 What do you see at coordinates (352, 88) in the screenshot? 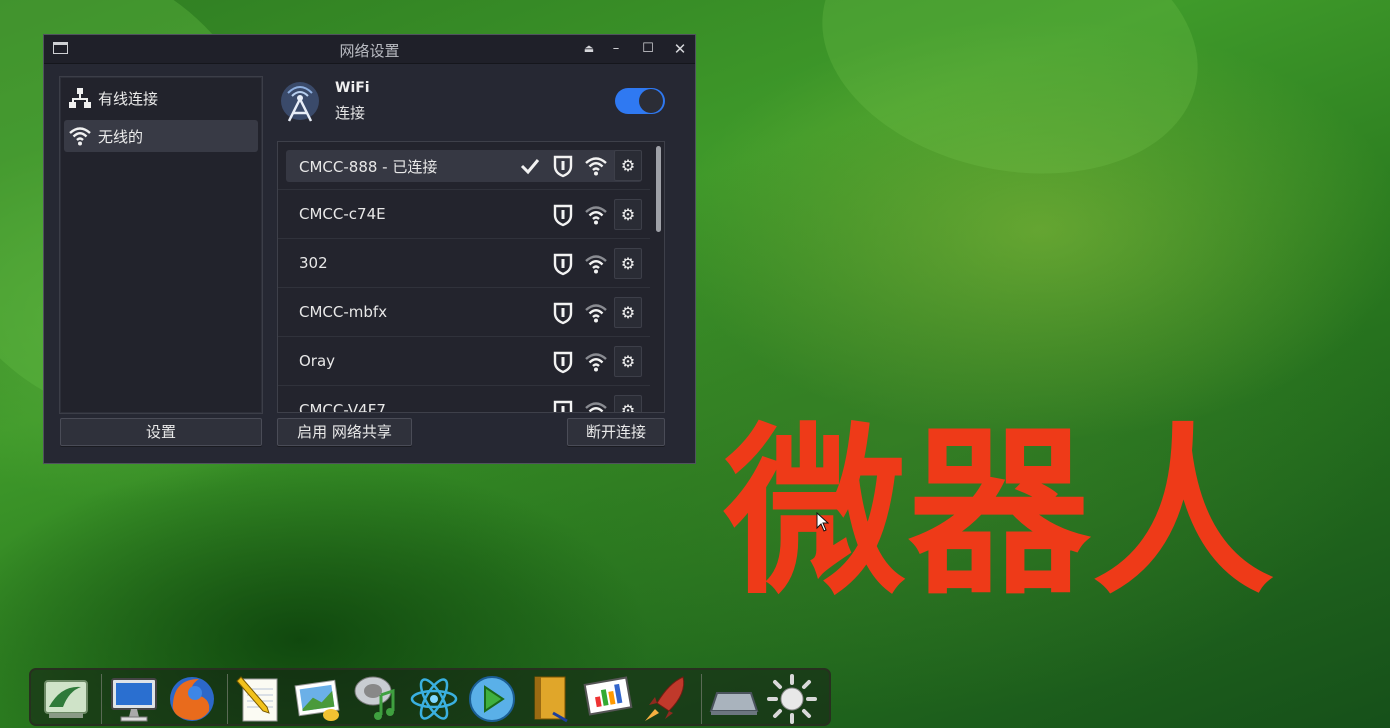
I see `wifi-device-name: WiFi` at bounding box center [352, 88].